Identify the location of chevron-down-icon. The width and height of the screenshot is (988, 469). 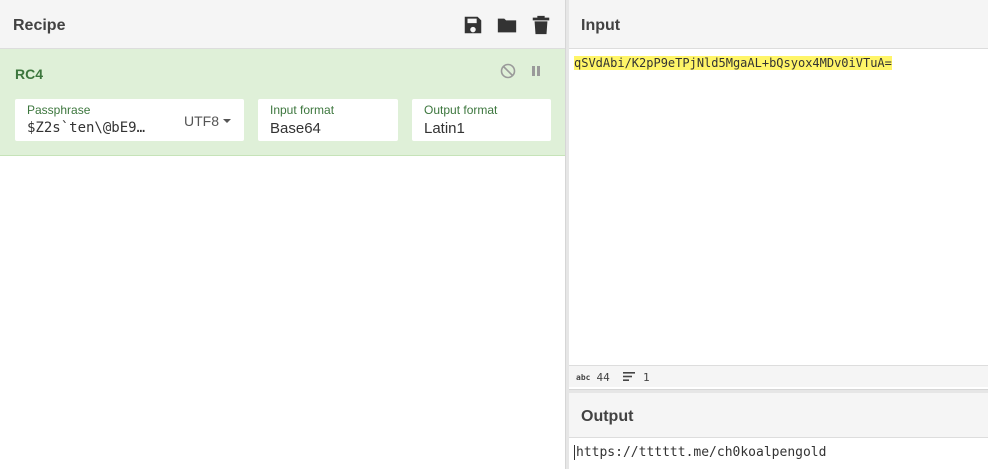
(227, 121).